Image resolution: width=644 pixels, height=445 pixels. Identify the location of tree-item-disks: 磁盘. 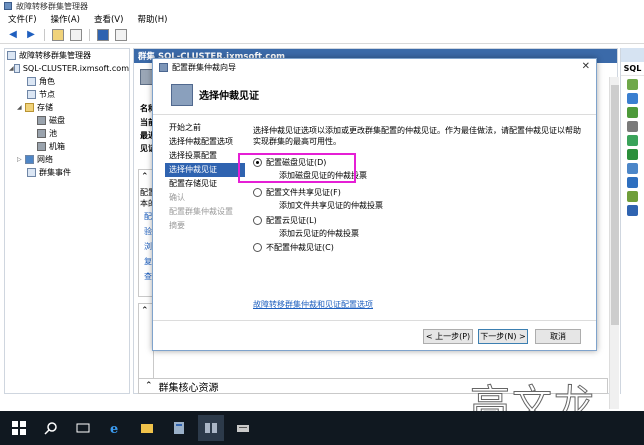
(67, 120).